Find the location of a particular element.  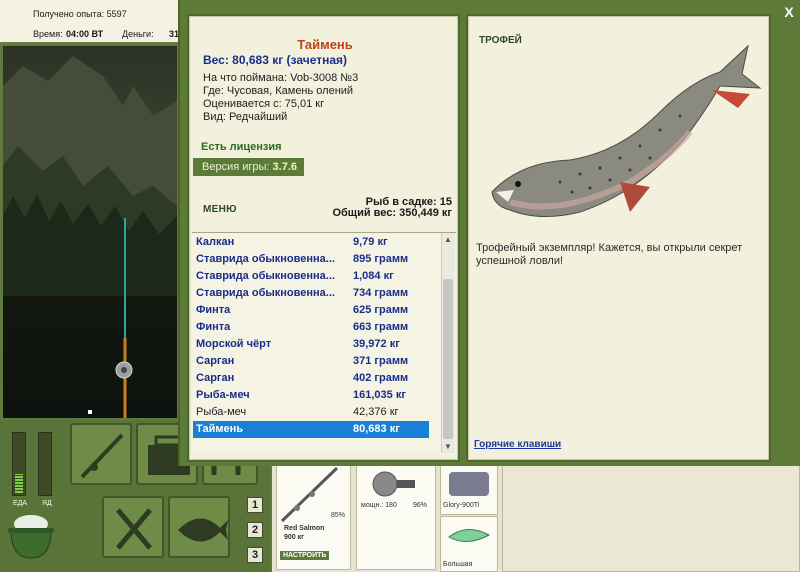

catch-row: Ставрида обыкновенна... 734 грамм is located at coordinates (311, 293).